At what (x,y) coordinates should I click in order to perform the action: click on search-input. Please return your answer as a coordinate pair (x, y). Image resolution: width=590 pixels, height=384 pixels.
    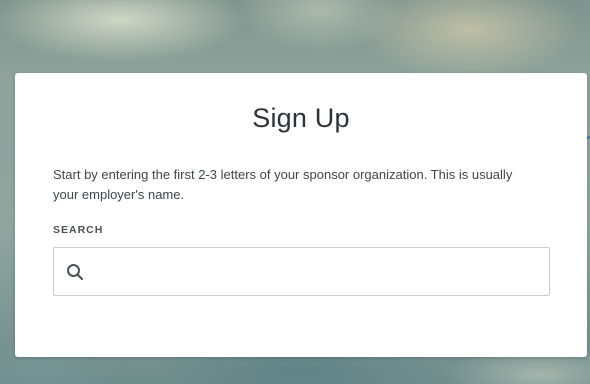
    Looking at the image, I should click on (316, 272).